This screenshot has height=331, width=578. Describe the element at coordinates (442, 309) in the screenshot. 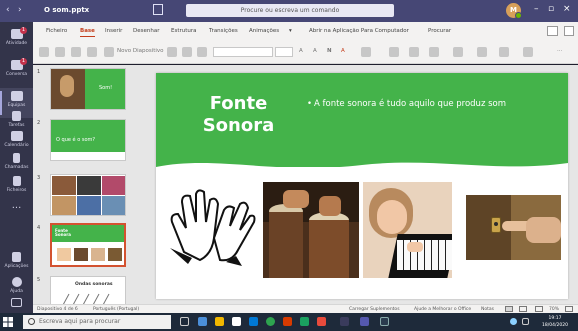

I see `feedback-link: Ajude a Melhorar o Office` at that location.